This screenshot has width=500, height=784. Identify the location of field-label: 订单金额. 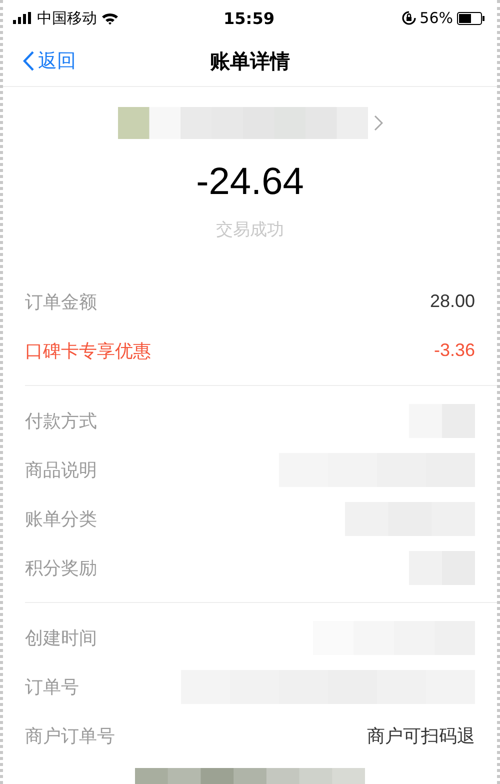
(61, 302).